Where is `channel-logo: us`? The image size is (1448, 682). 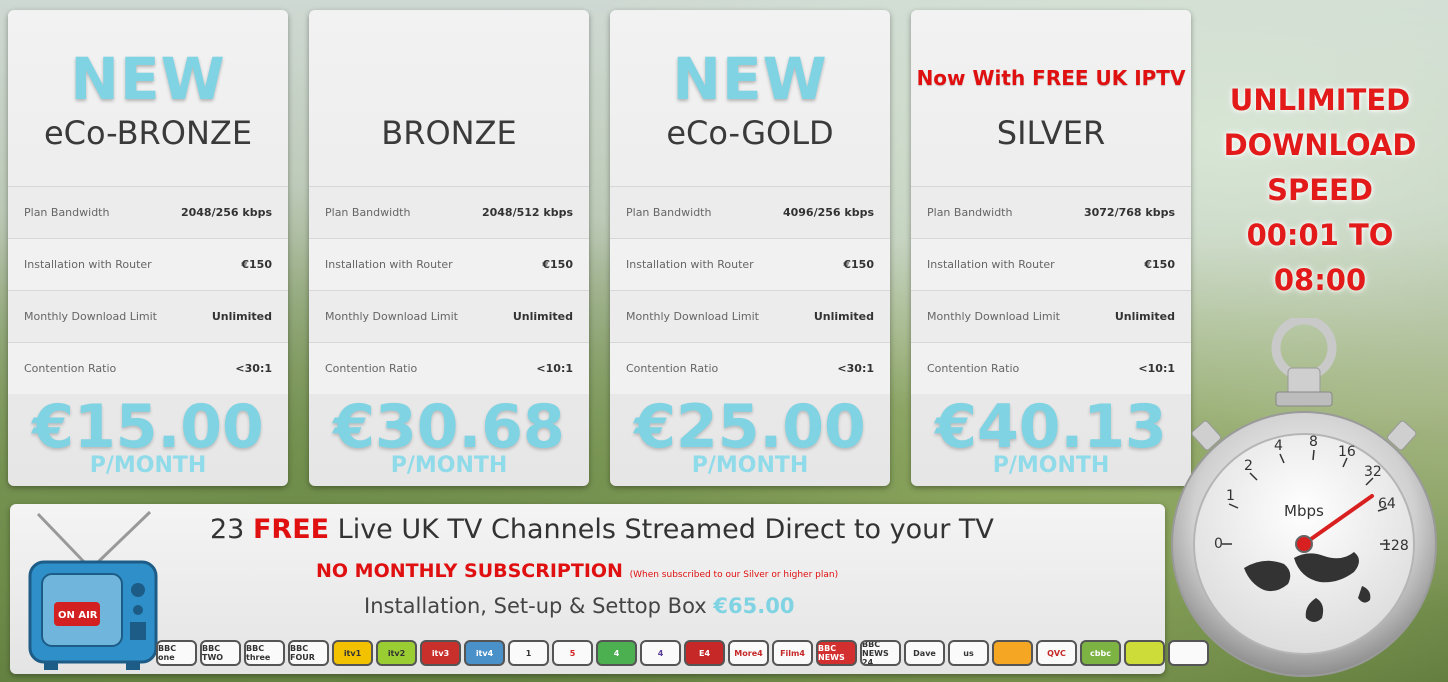
channel-logo: us is located at coordinates (968, 653).